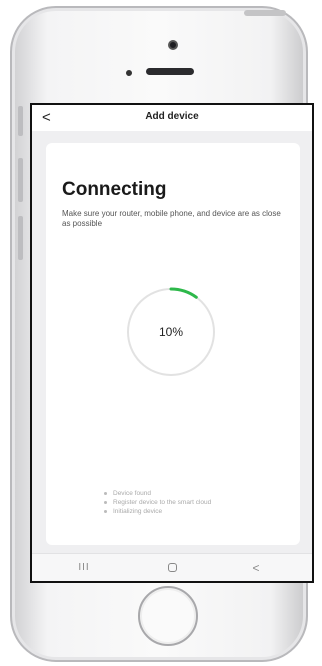 The width and height of the screenshot is (322, 666). I want to click on step-item: Register device to the smart cloud, so click(157, 502).